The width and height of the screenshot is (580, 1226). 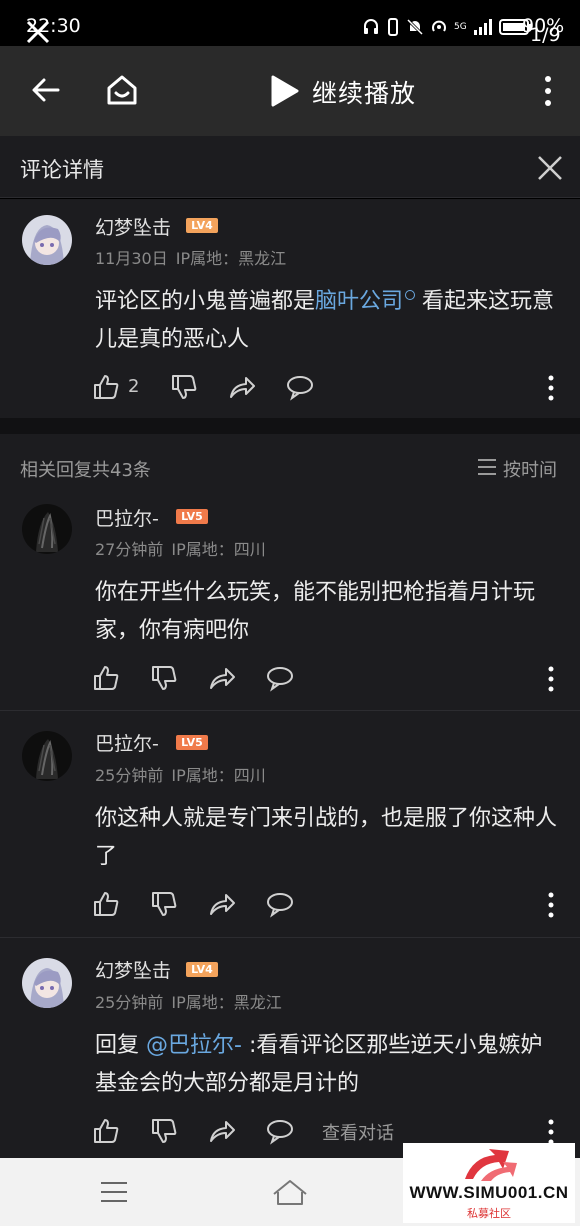 What do you see at coordinates (46, 90) in the screenshot?
I see `back-arrow-icon` at bounding box center [46, 90].